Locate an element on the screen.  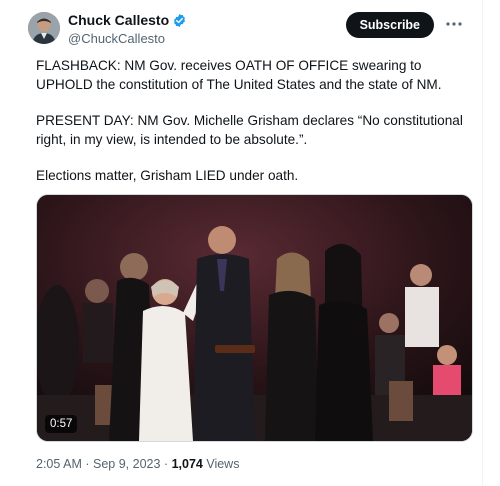
author-handle: @ChuckCallesto is located at coordinates (127, 39).